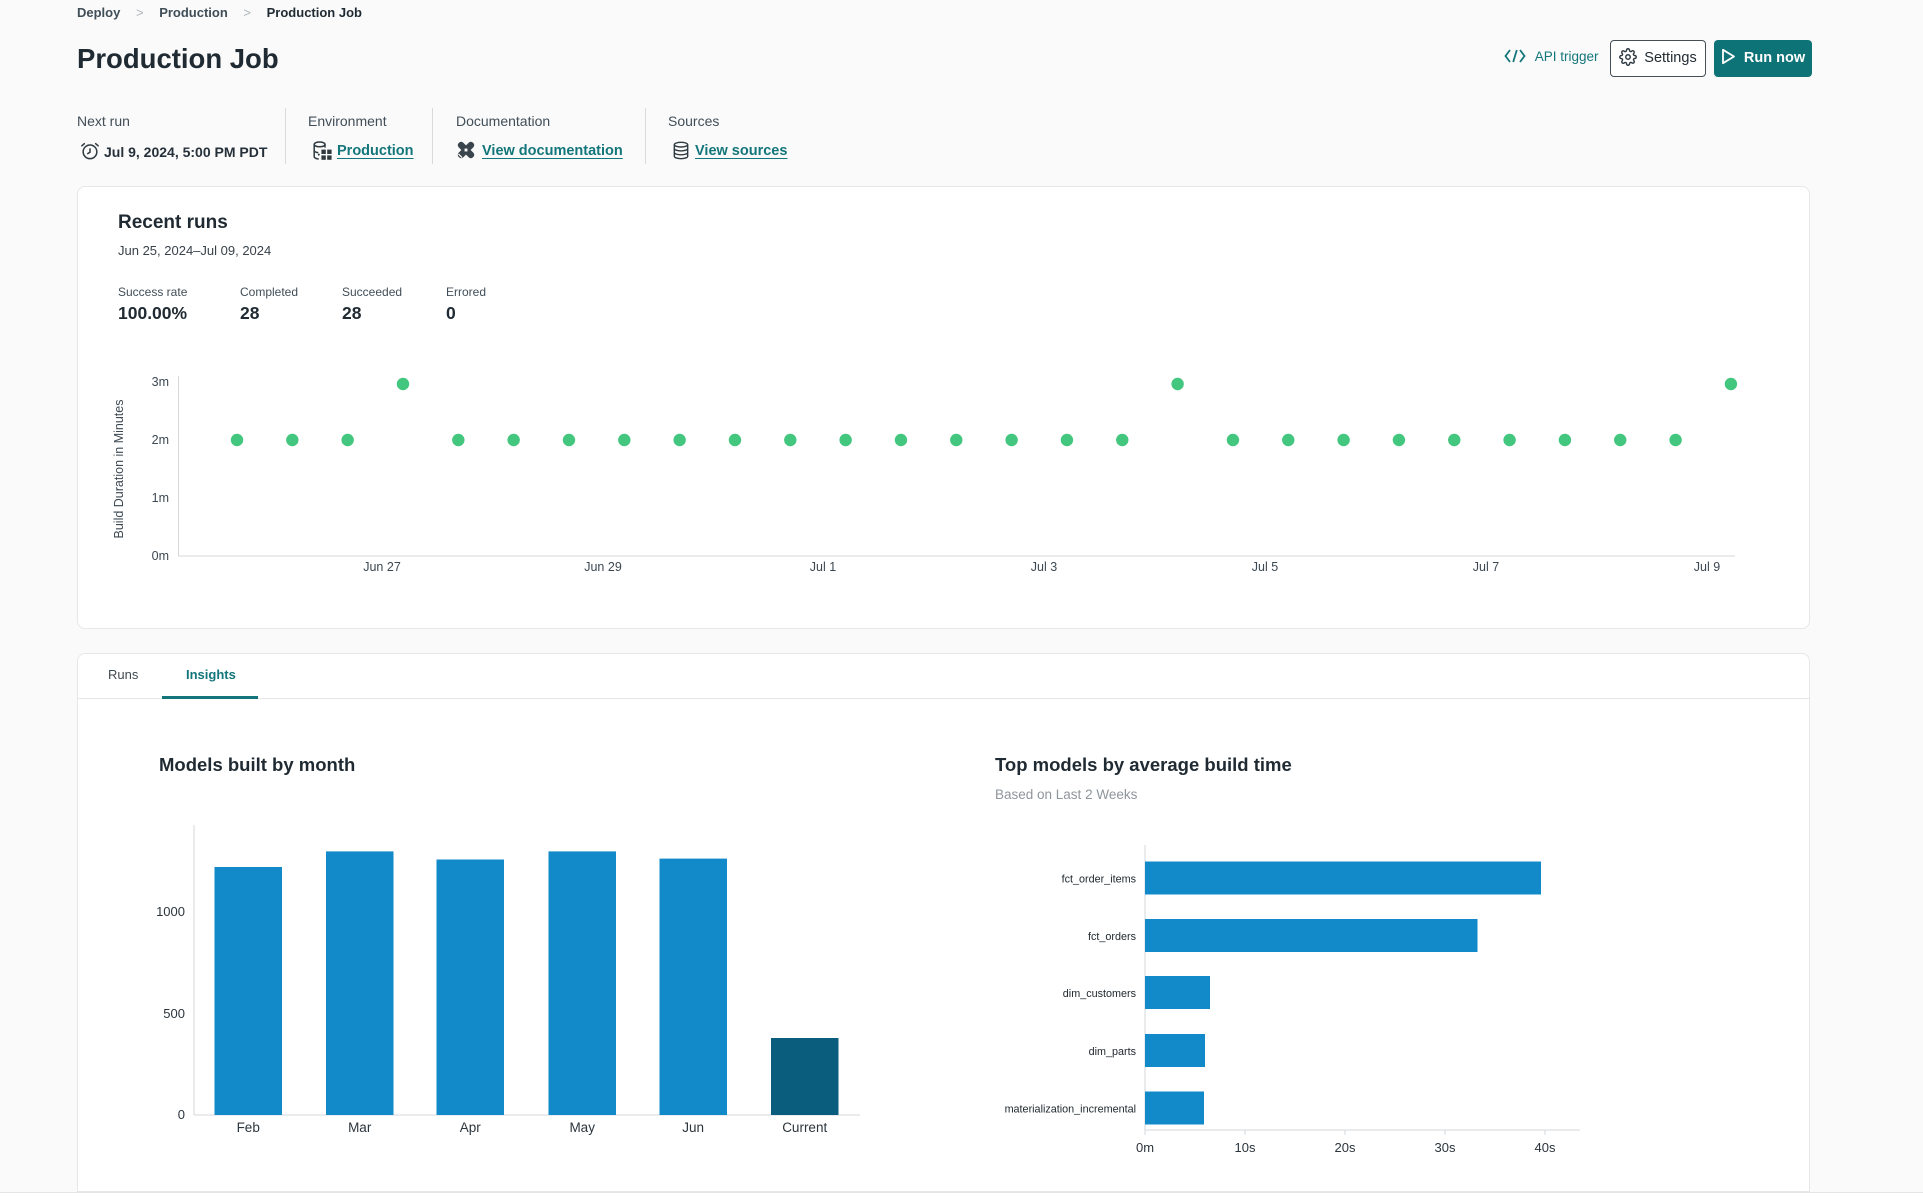 This screenshot has height=1197, width=1923. Describe the element at coordinates (1044, 567) in the screenshot. I see `svg-text: Jul 3` at that location.